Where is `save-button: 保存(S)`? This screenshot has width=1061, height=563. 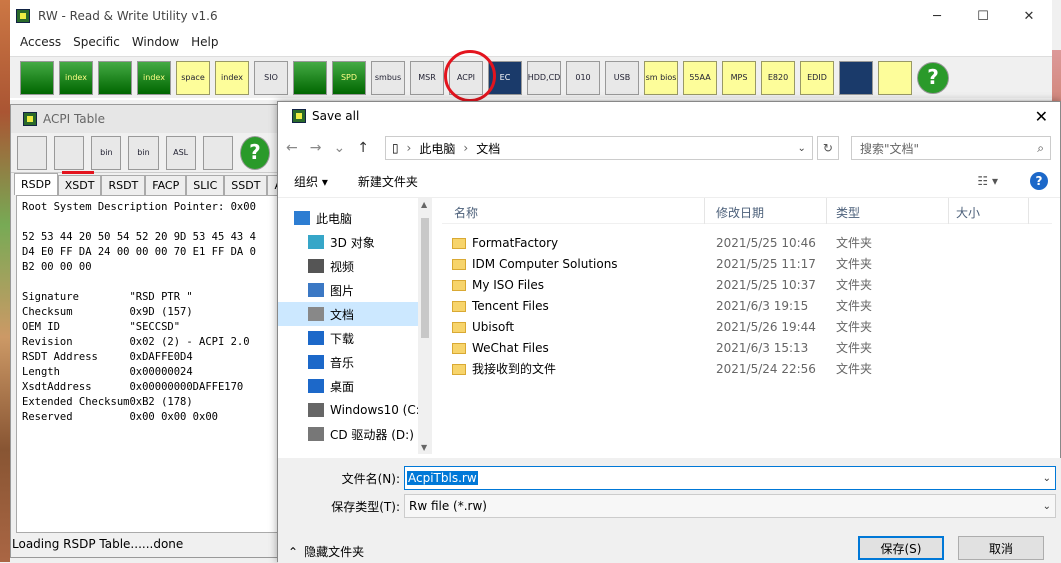 save-button: 保存(S) is located at coordinates (901, 548).